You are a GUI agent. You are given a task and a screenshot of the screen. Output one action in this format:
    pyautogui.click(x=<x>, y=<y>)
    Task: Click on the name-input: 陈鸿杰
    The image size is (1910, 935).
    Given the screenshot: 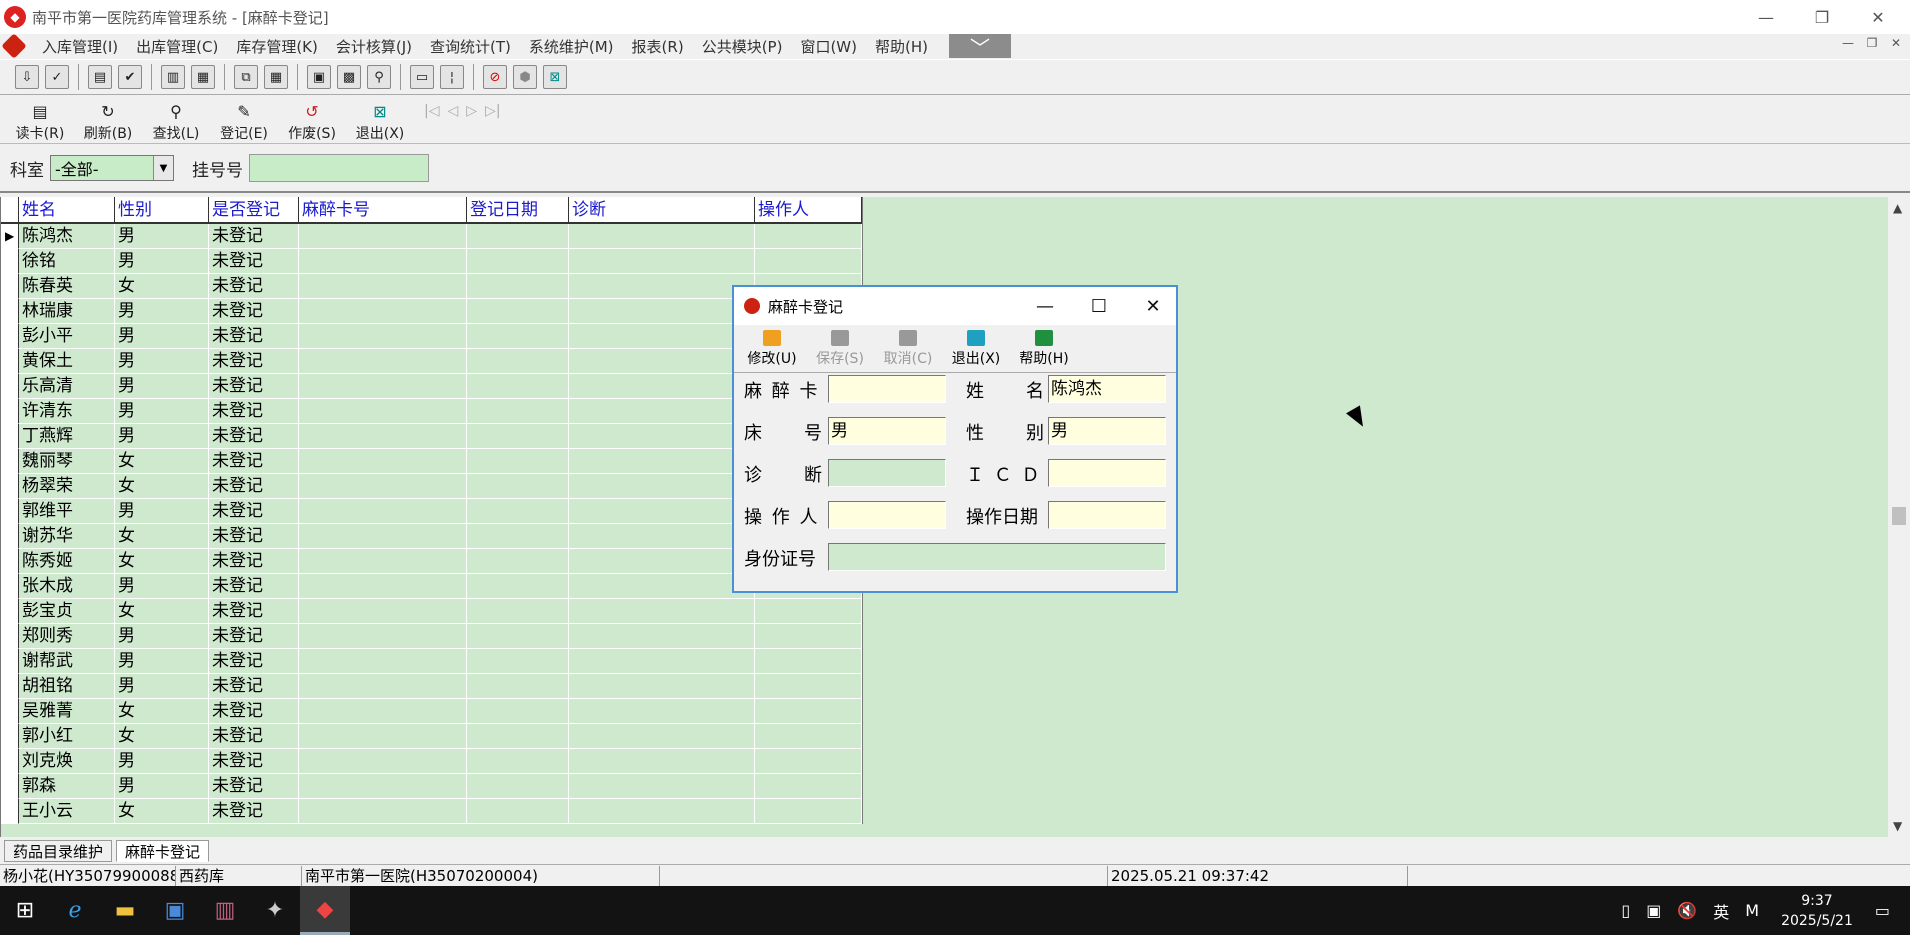 What is the action you would take?
    pyautogui.click(x=1107, y=389)
    